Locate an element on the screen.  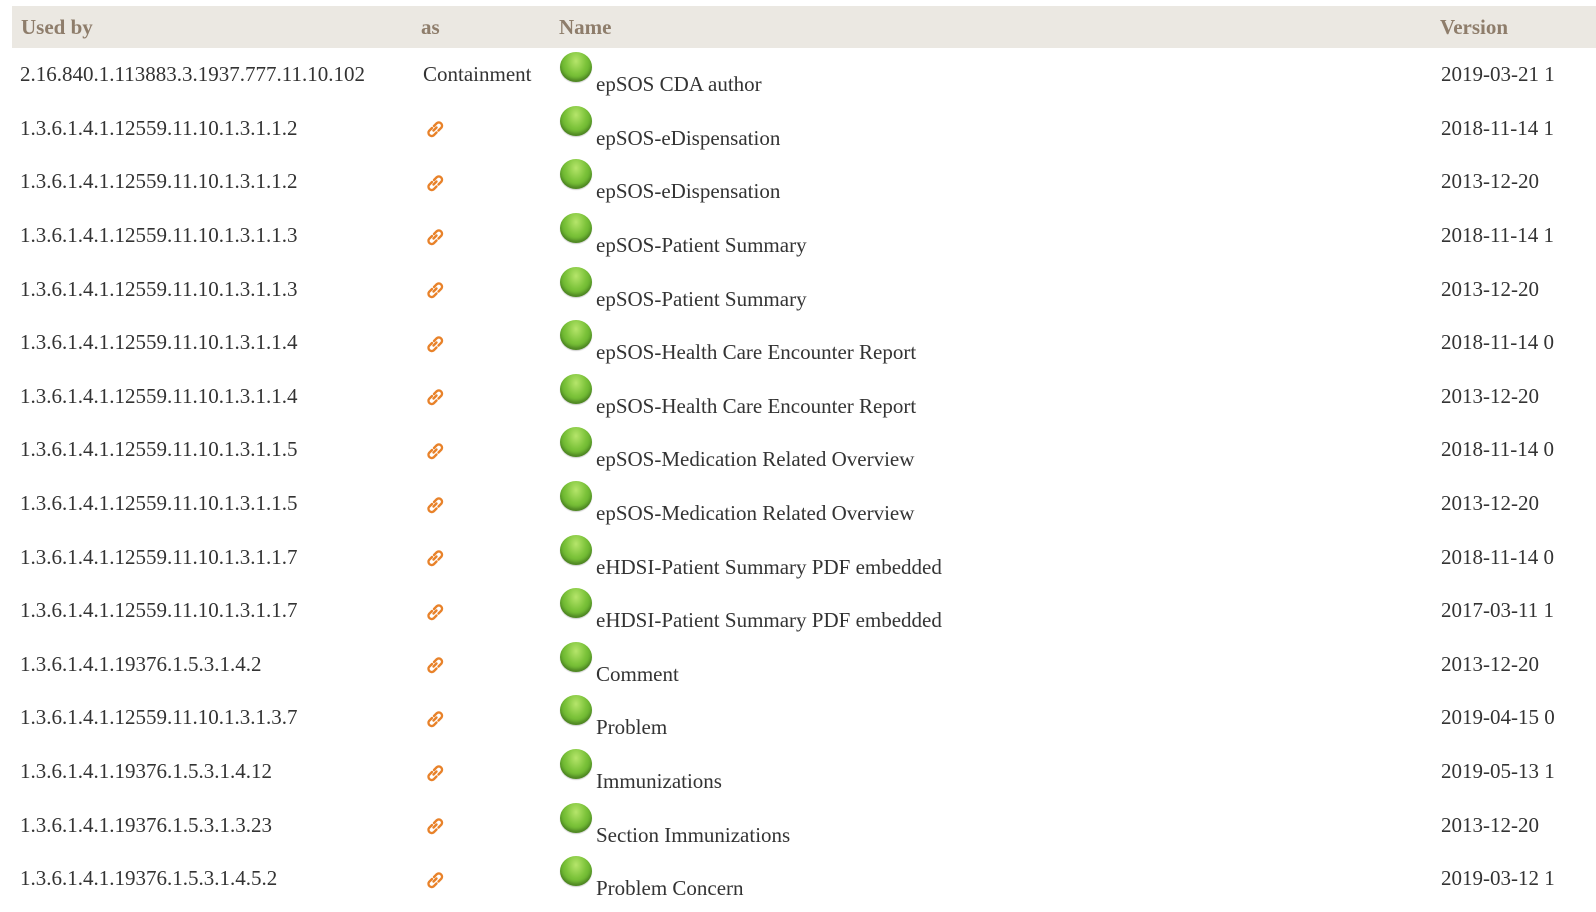
column-header-used-by: Used by is located at coordinates (212, 27).